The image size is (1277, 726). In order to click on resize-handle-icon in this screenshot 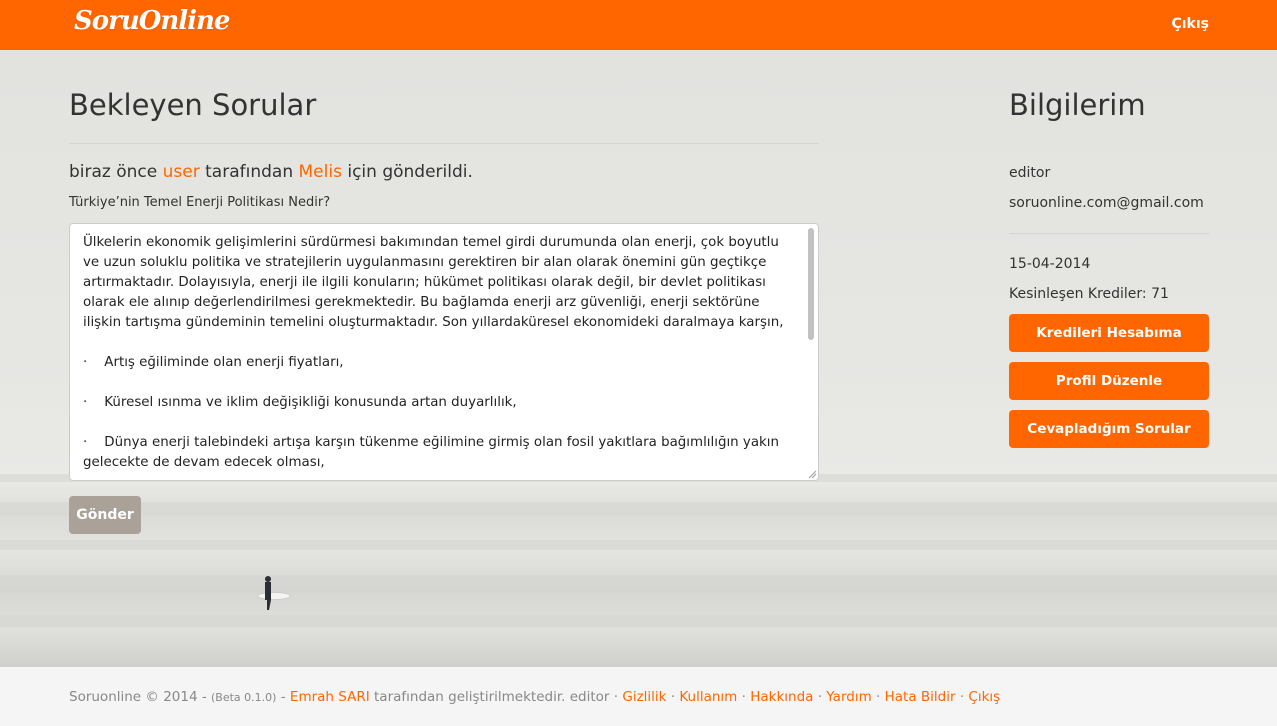, I will do `click(812, 474)`.